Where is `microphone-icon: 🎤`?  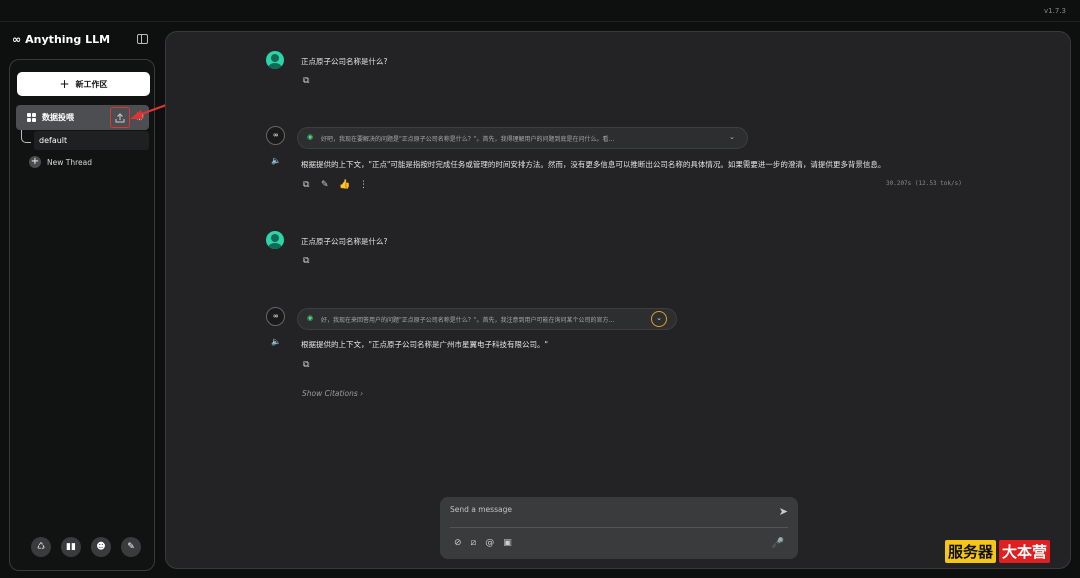
microphone-icon: 🎤 is located at coordinates (778, 543).